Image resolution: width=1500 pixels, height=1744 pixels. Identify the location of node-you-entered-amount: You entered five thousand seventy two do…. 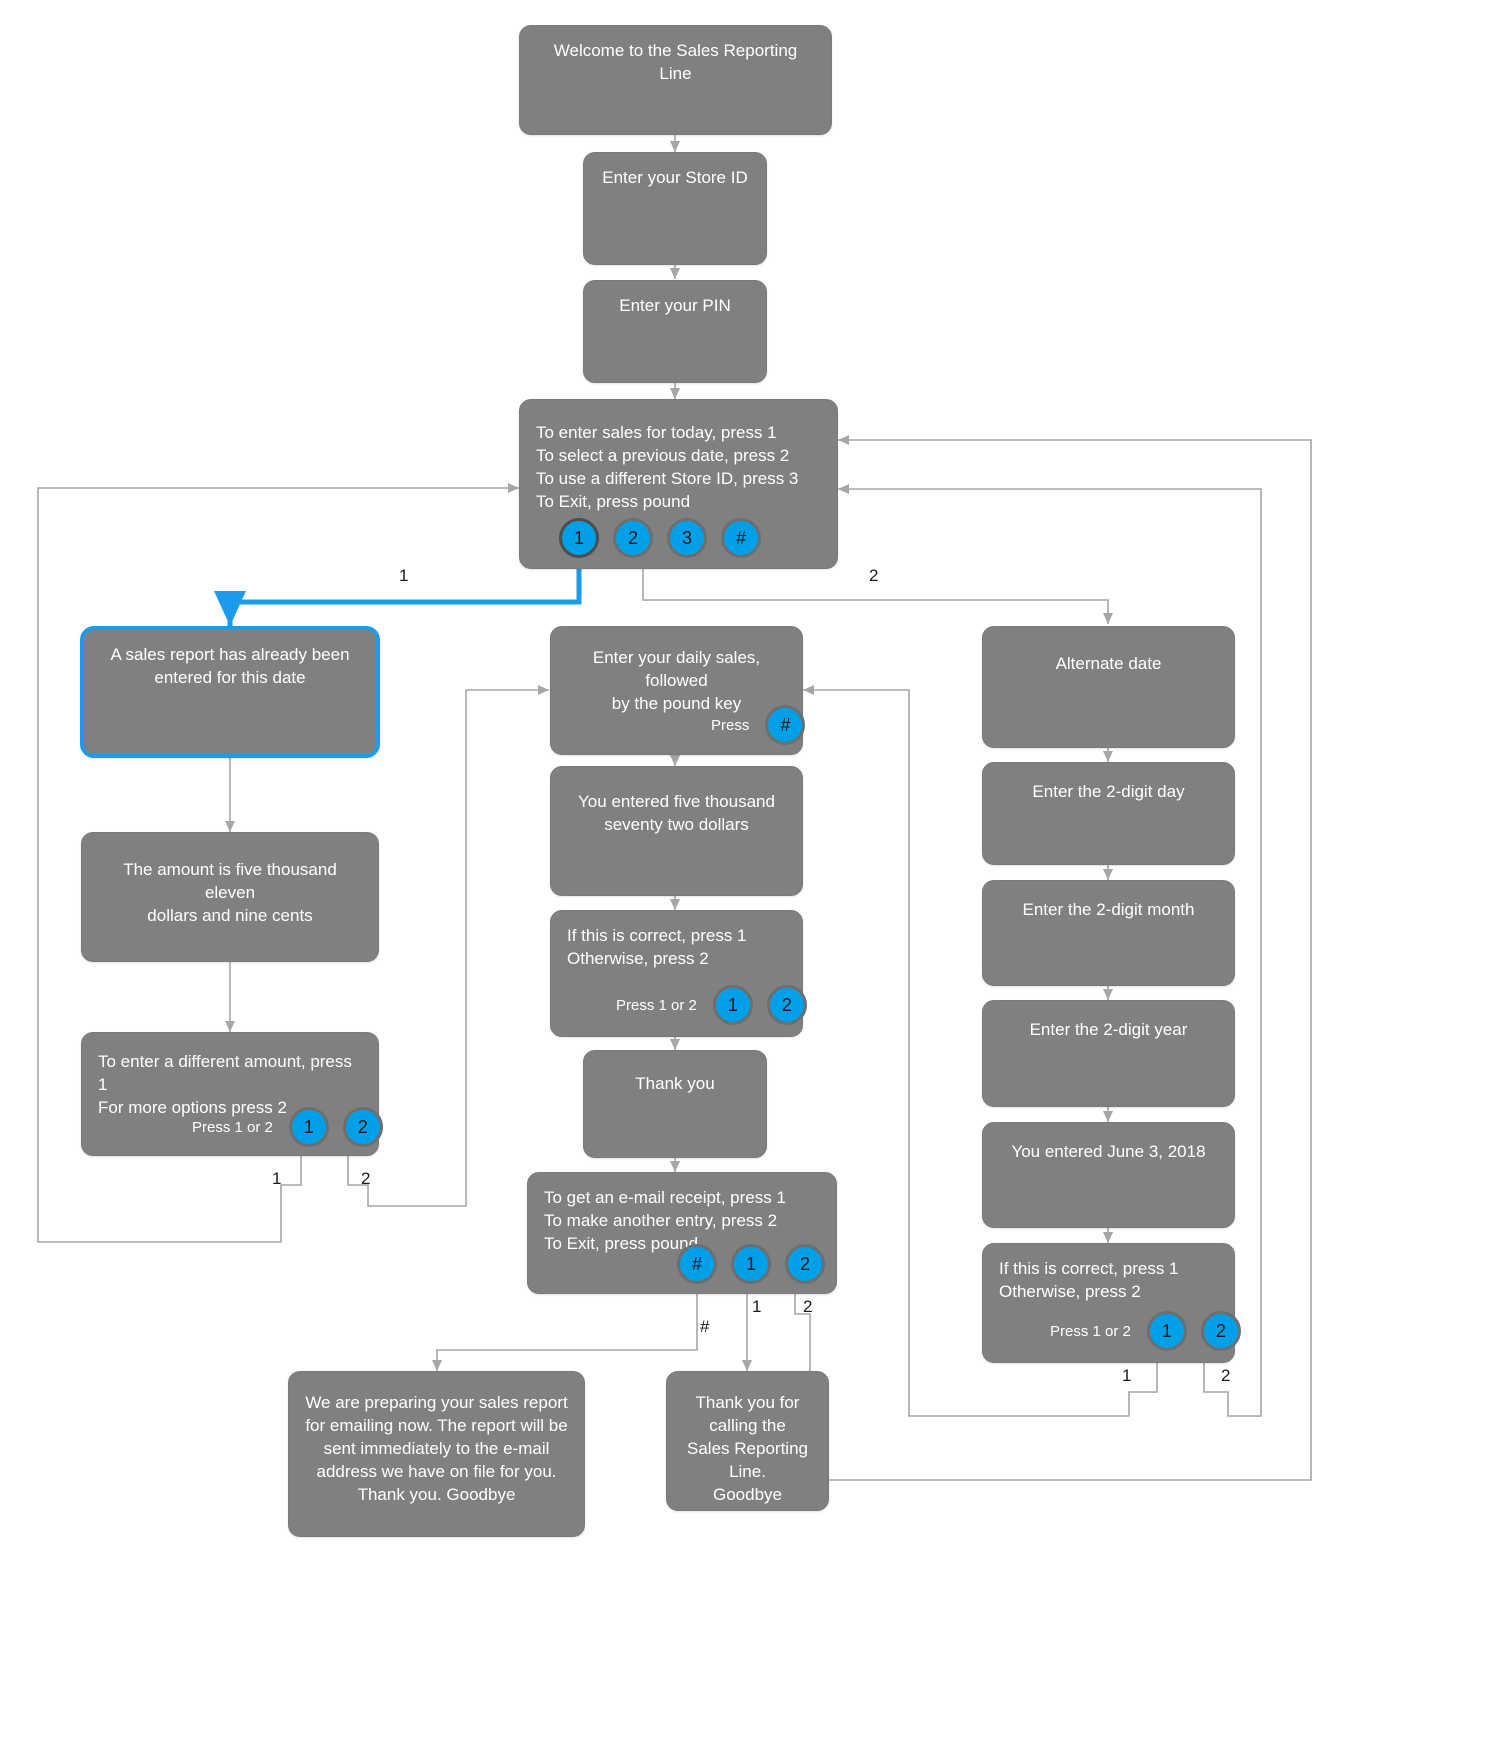
(676, 831).